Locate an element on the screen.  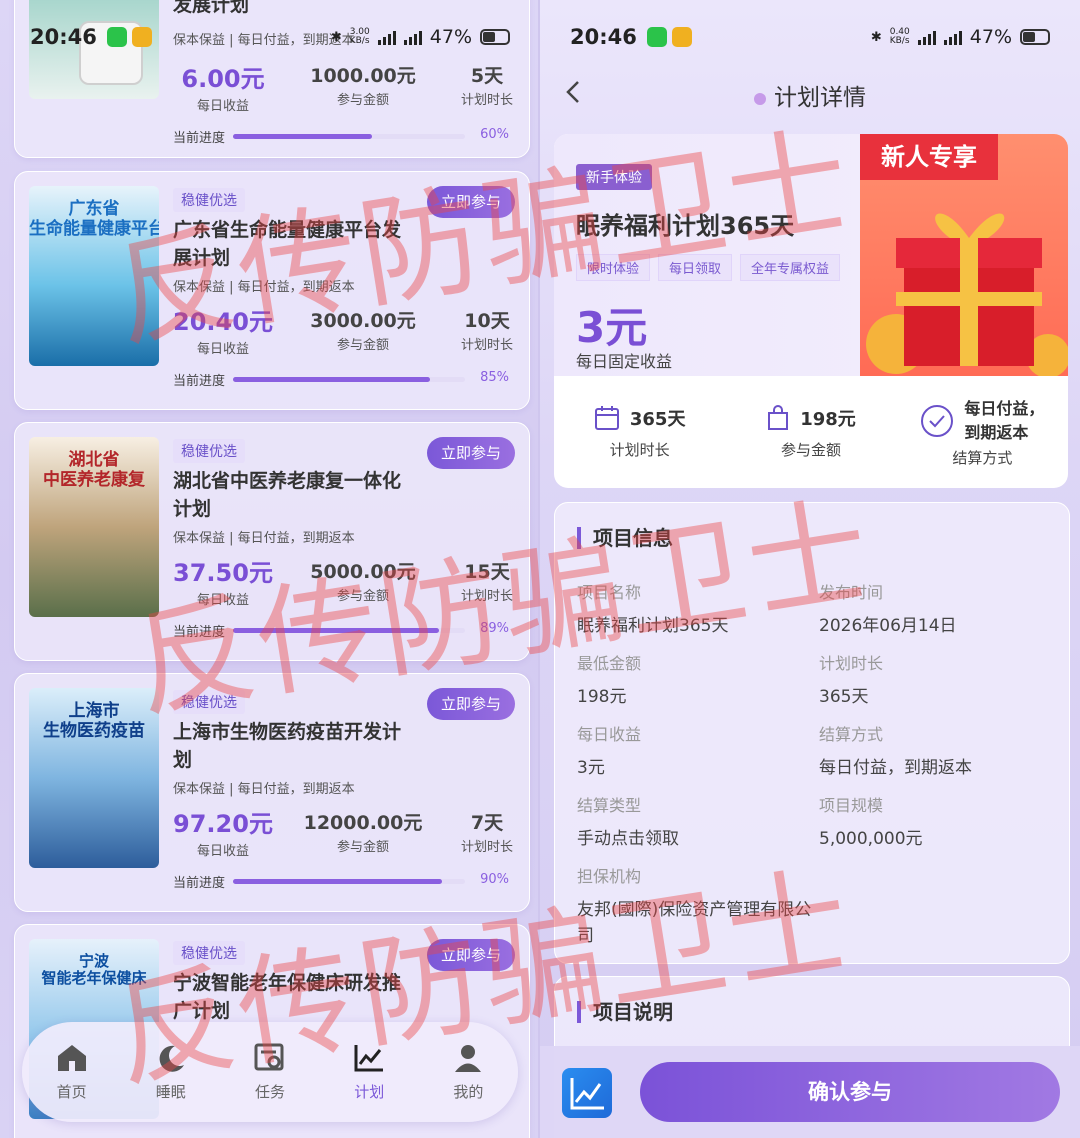
nav-task: 任务 is located at coordinates (269, 1072).